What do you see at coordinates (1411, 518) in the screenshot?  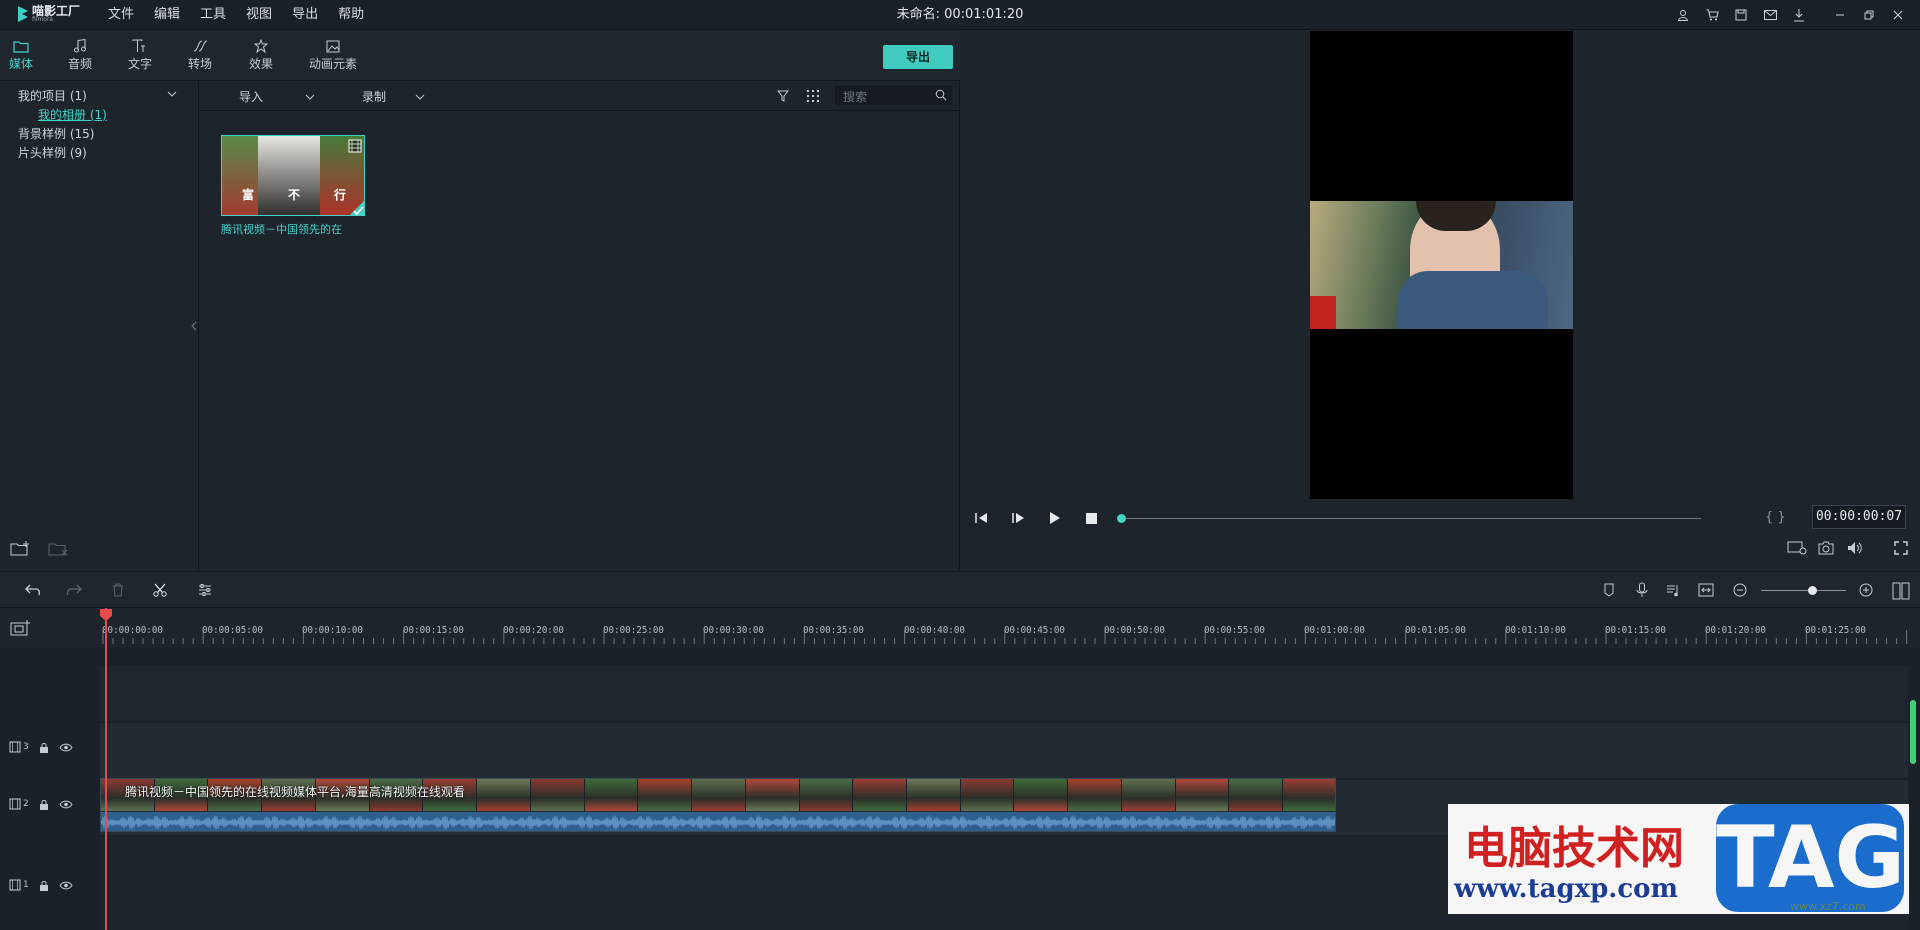 I see `progress-track` at bounding box center [1411, 518].